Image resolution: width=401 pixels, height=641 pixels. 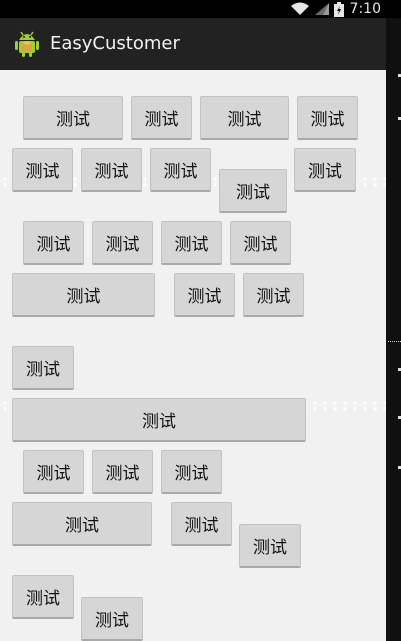 I want to click on signal-icon, so click(x=321, y=9).